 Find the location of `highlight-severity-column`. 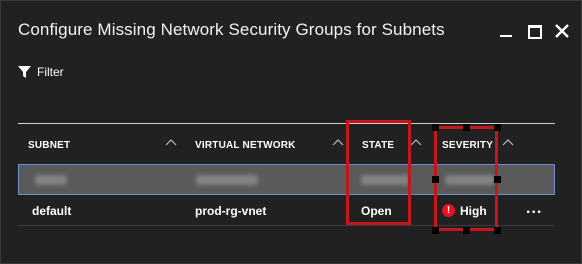

highlight-severity-column is located at coordinates (466, 179).